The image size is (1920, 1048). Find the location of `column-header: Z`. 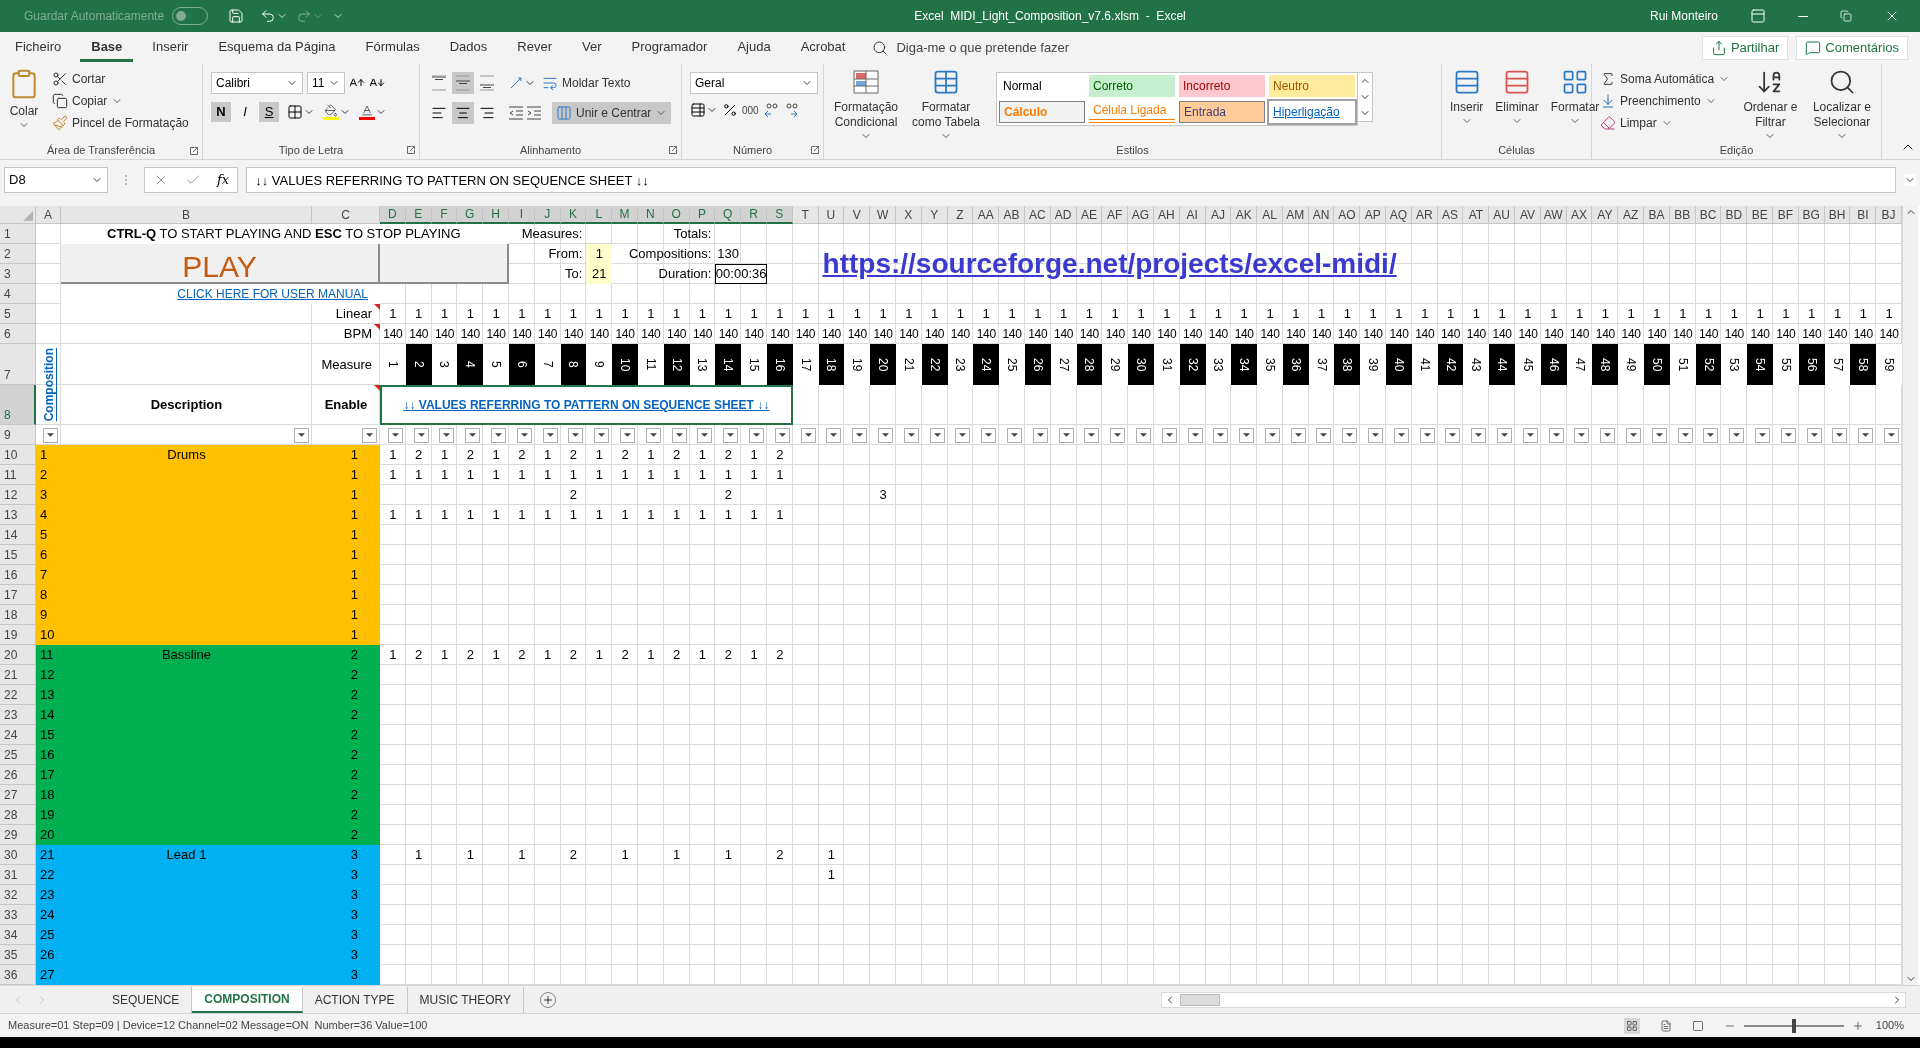

column-header: Z is located at coordinates (960, 215).